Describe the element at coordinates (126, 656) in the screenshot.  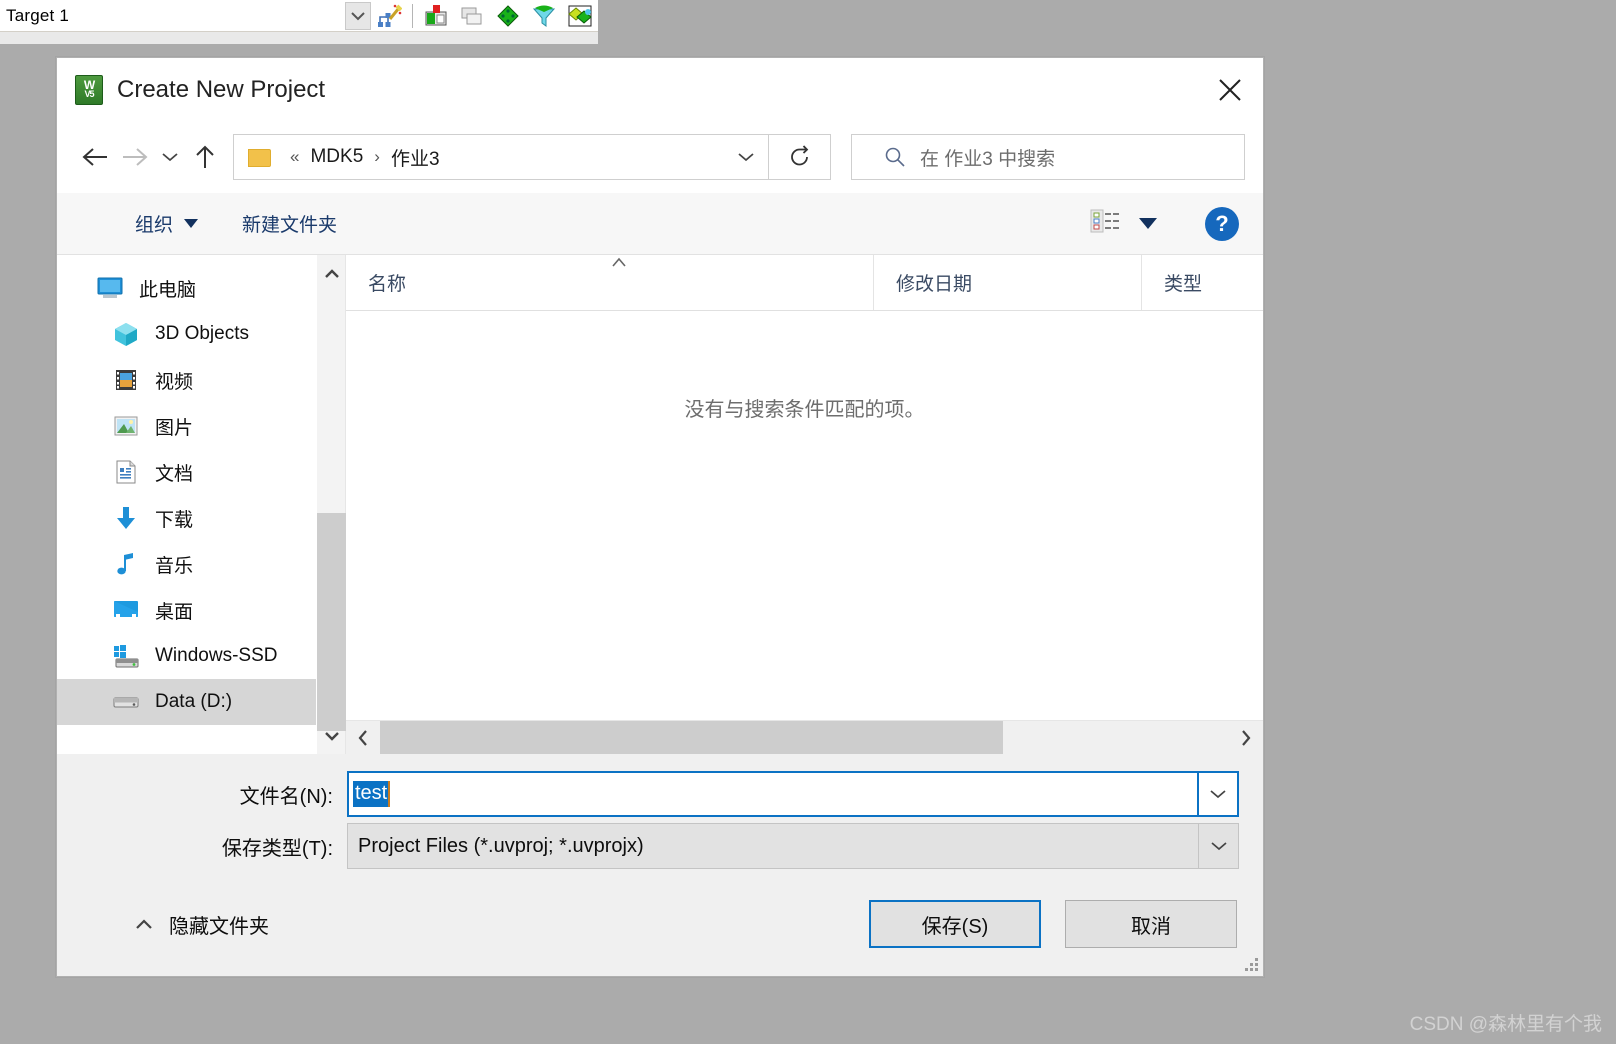
I see `drive-windows-icon` at that location.